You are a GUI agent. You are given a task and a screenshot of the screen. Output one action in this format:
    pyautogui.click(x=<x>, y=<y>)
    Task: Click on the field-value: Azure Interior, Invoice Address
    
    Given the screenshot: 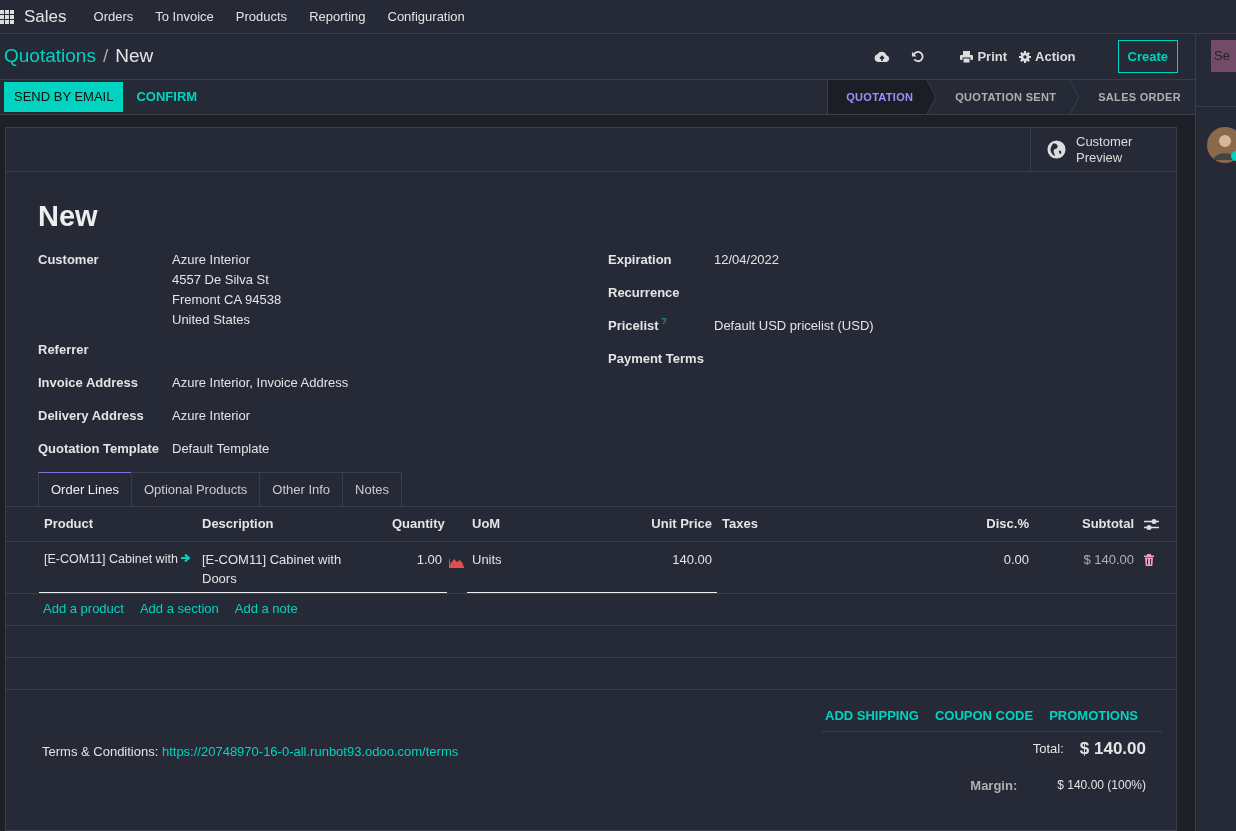 What is the action you would take?
    pyautogui.click(x=260, y=383)
    